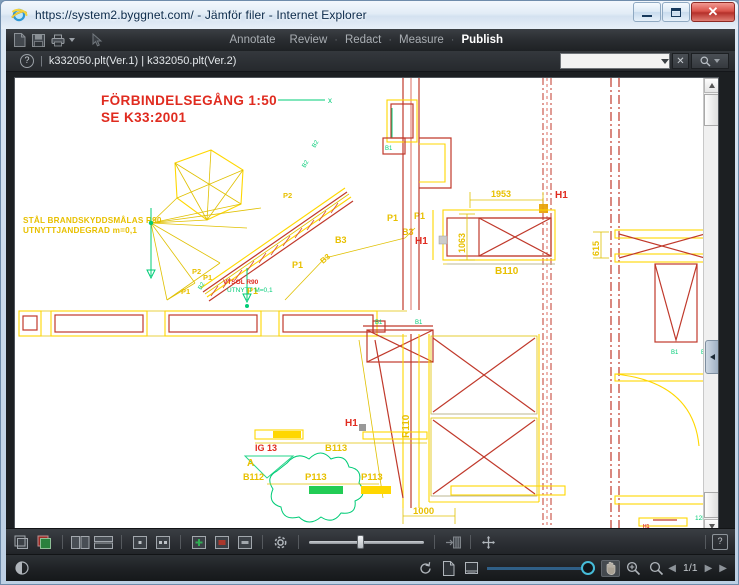  Describe the element at coordinates (647, 12) in the screenshot. I see `minimize-button` at that location.